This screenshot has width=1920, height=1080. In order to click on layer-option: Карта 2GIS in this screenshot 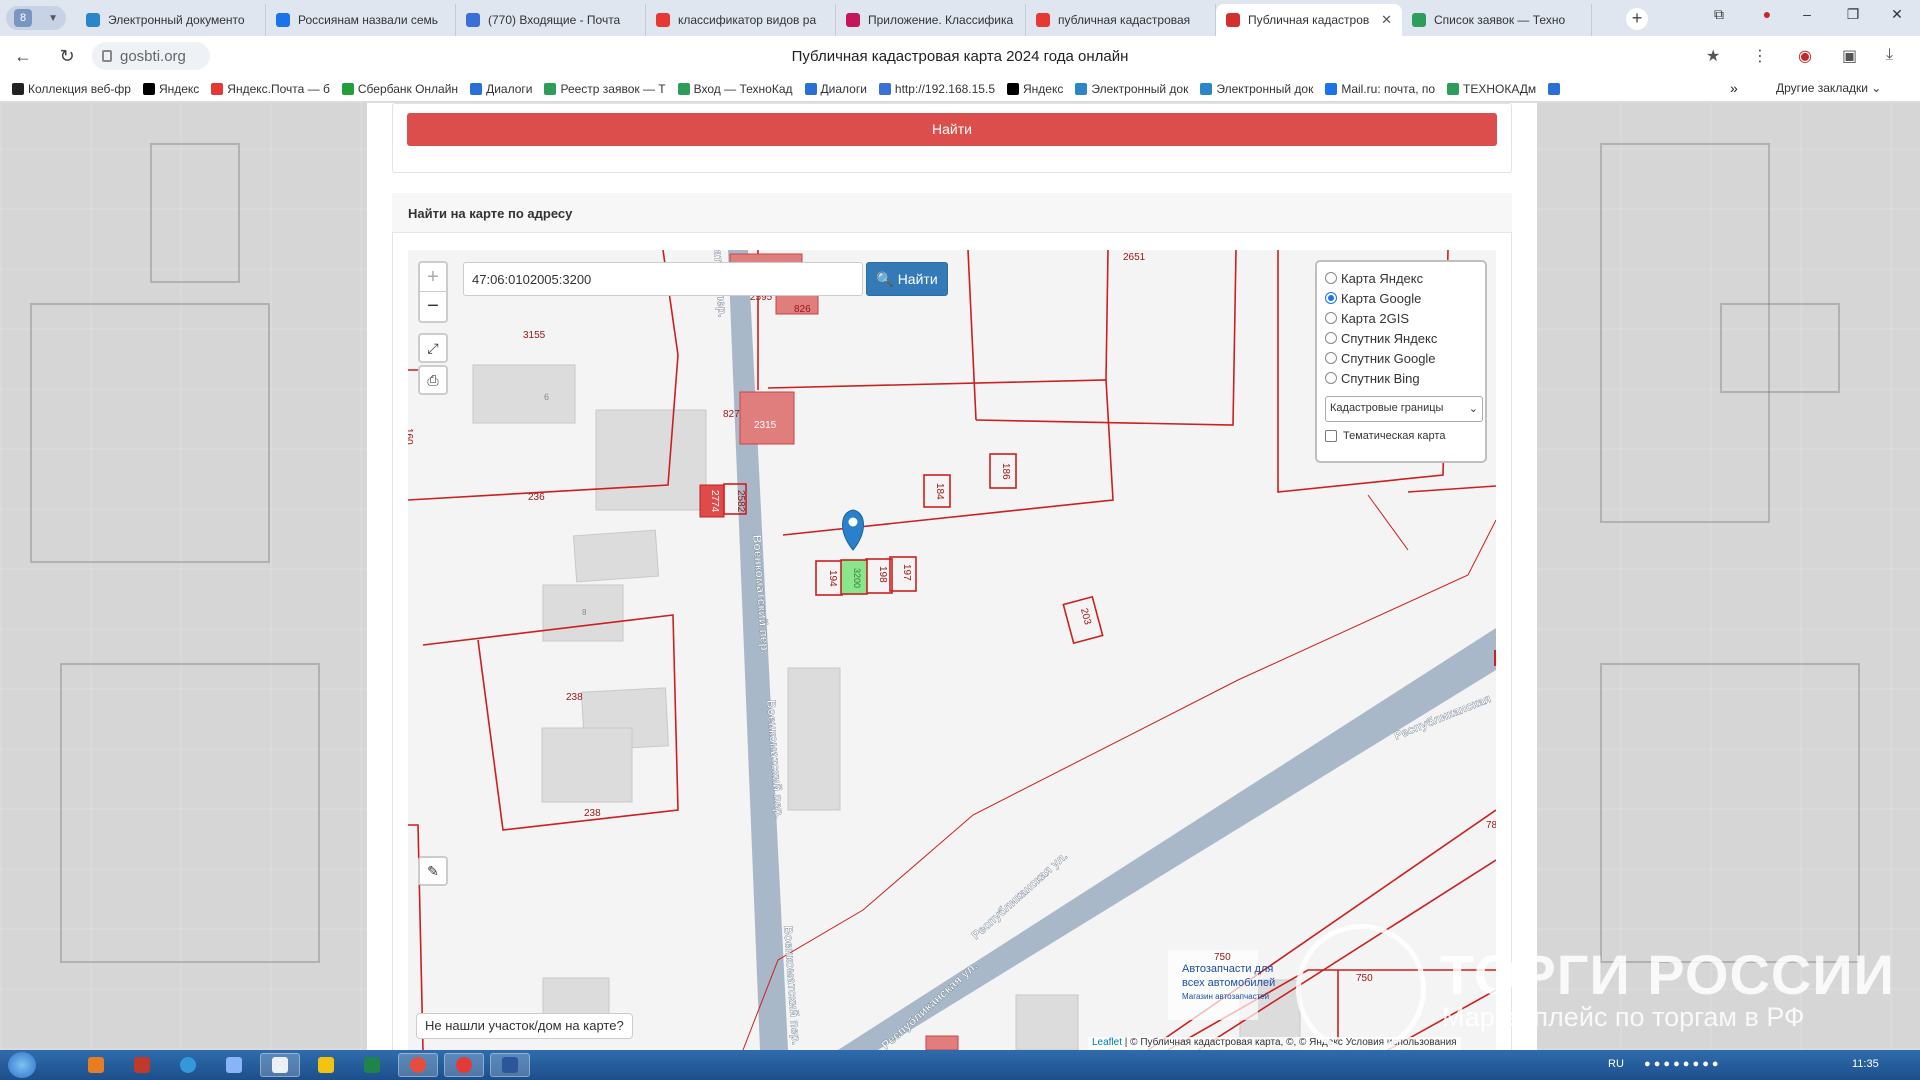, I will do `click(1401, 318)`.